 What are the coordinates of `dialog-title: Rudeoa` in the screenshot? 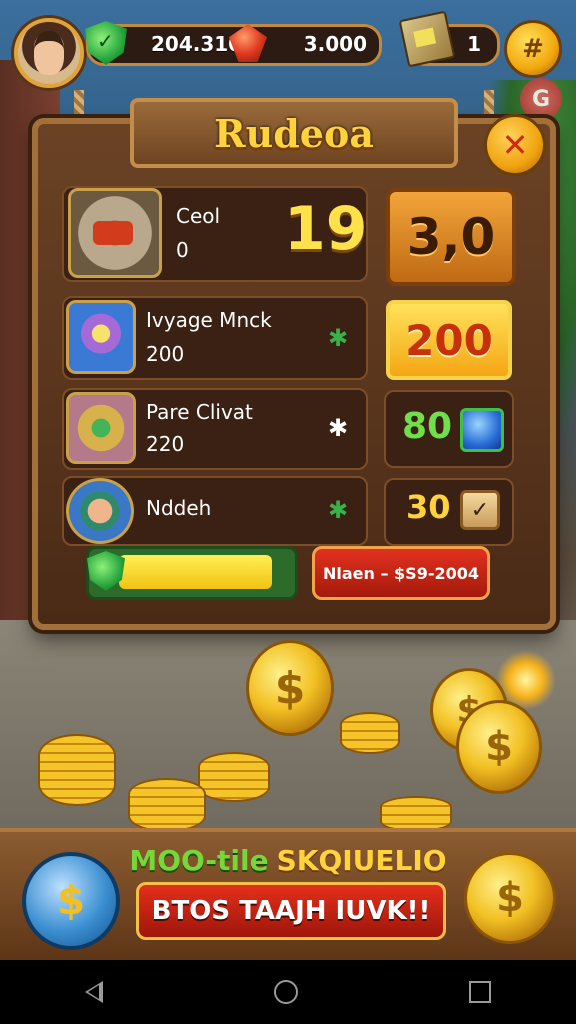 It's located at (294, 133).